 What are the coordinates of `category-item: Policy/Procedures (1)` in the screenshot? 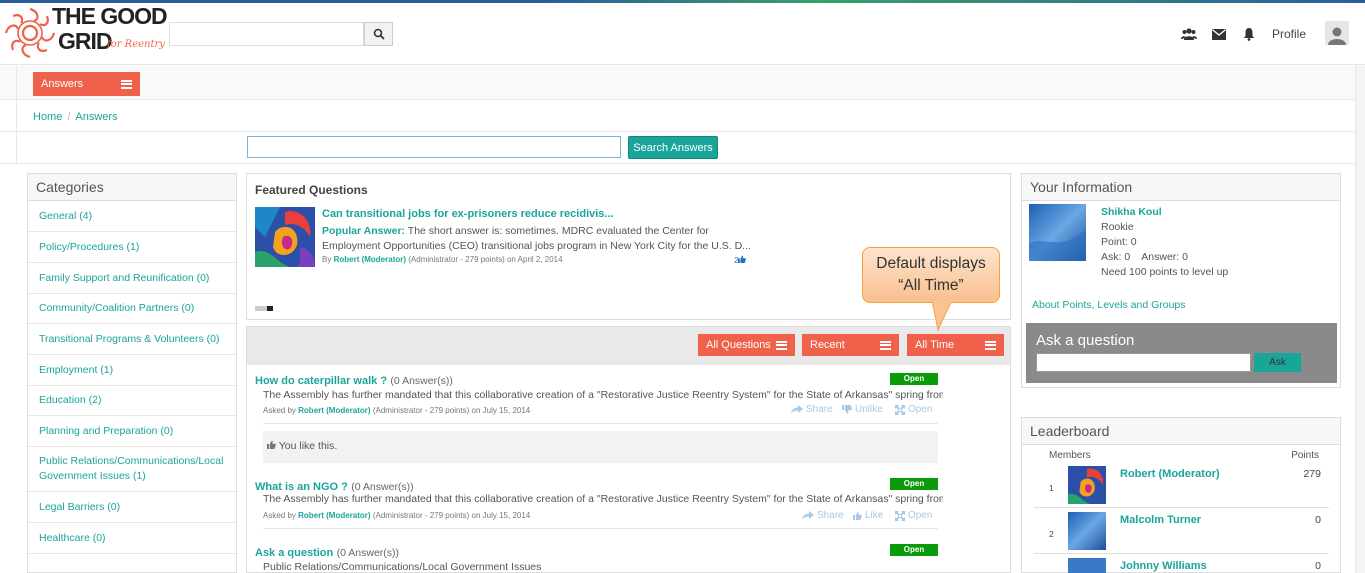 It's located at (132, 247).